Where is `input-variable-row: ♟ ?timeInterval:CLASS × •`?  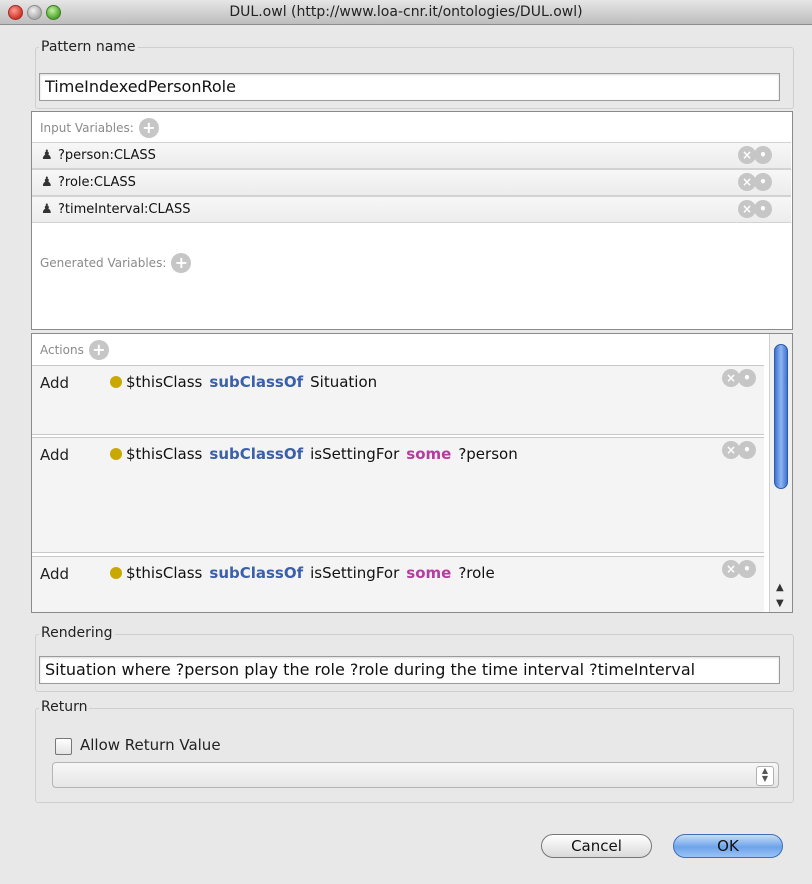
input-variable-row: ♟ ?timeInterval:CLASS × • is located at coordinates (411, 209).